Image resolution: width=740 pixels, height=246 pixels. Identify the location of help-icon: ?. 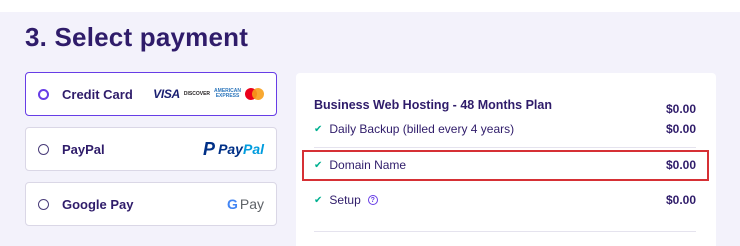
(372, 200).